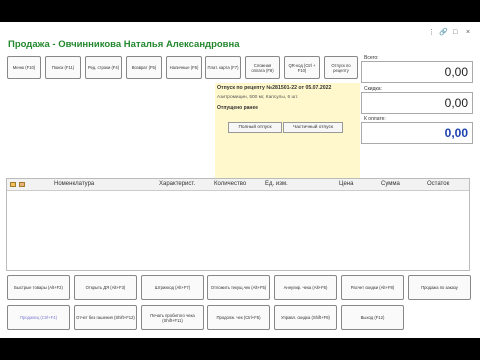 This screenshot has height=360, width=480. Describe the element at coordinates (63, 67) in the screenshot. I see `search-button: Поиск (F11)` at that location.